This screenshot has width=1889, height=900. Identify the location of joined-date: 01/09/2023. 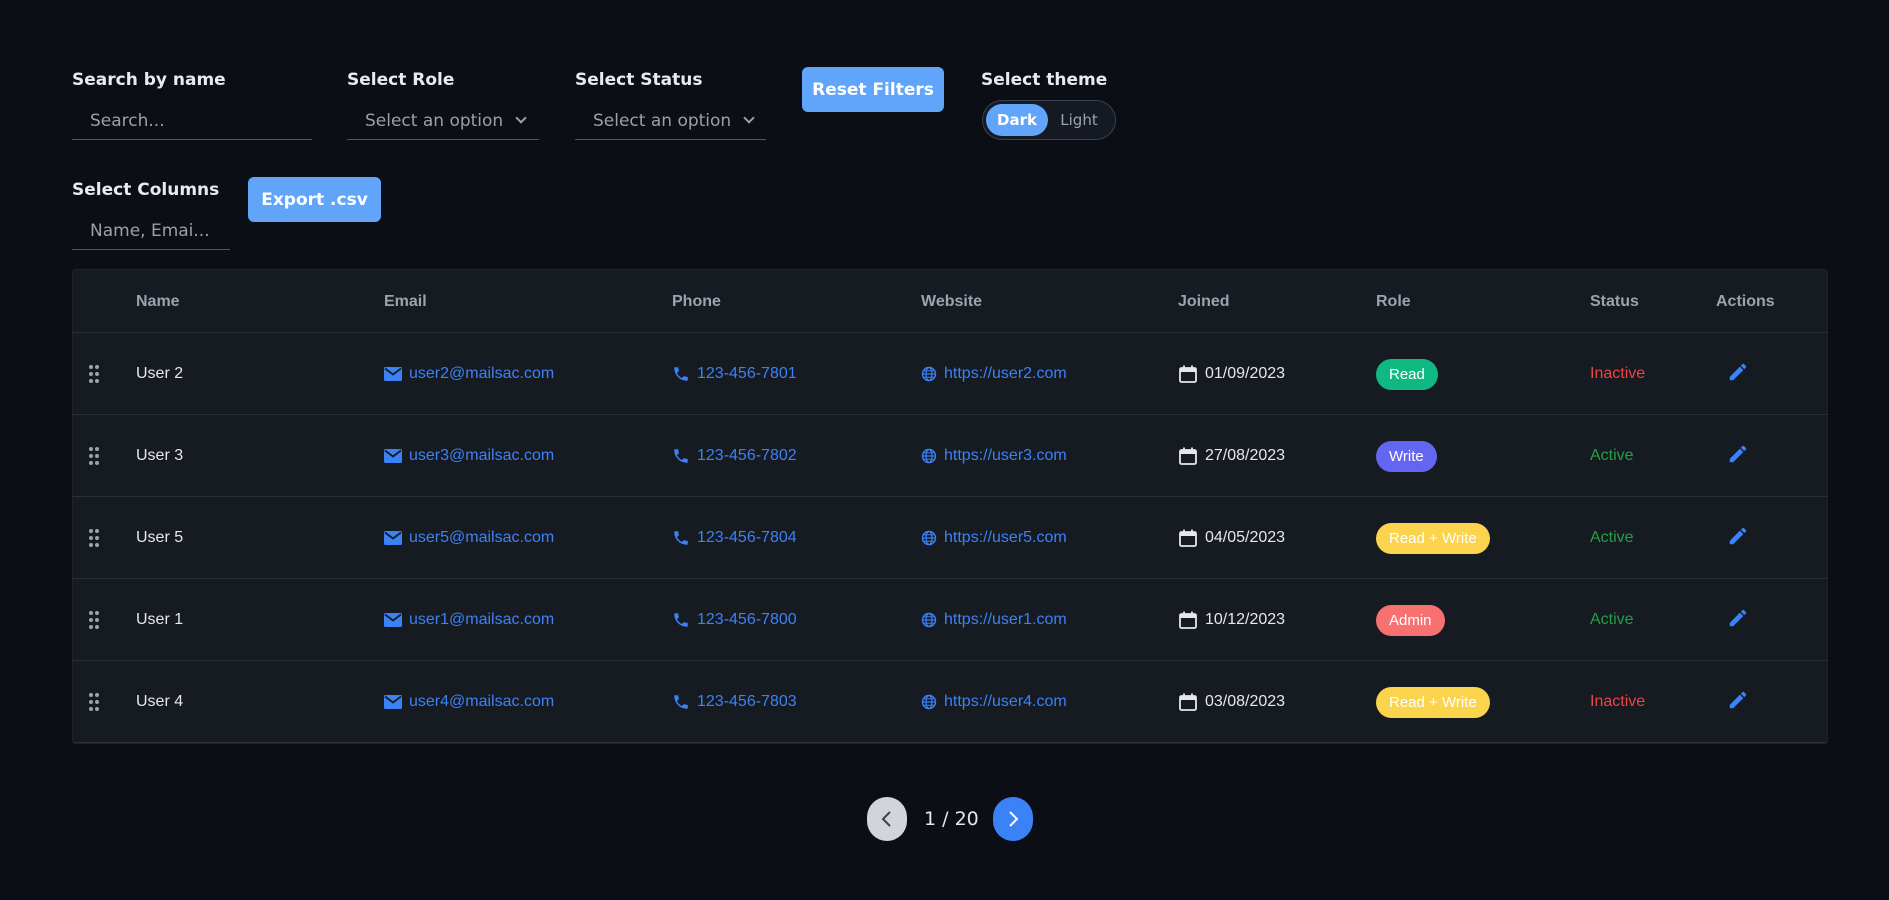
(1231, 374).